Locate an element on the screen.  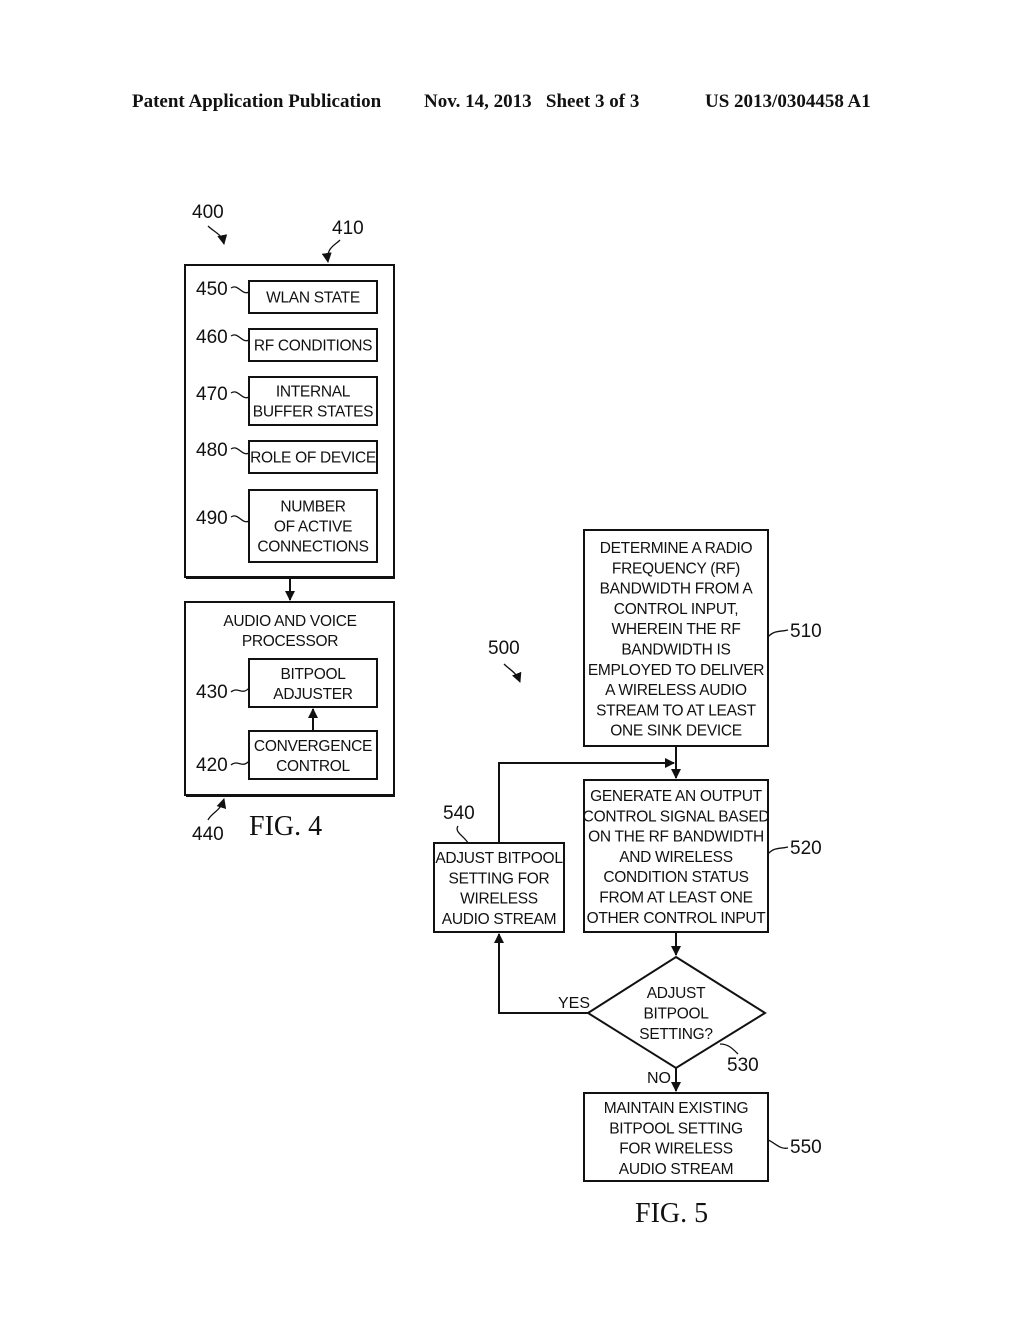
input-450-line-1: WLAN STATE is located at coordinates (313, 298).